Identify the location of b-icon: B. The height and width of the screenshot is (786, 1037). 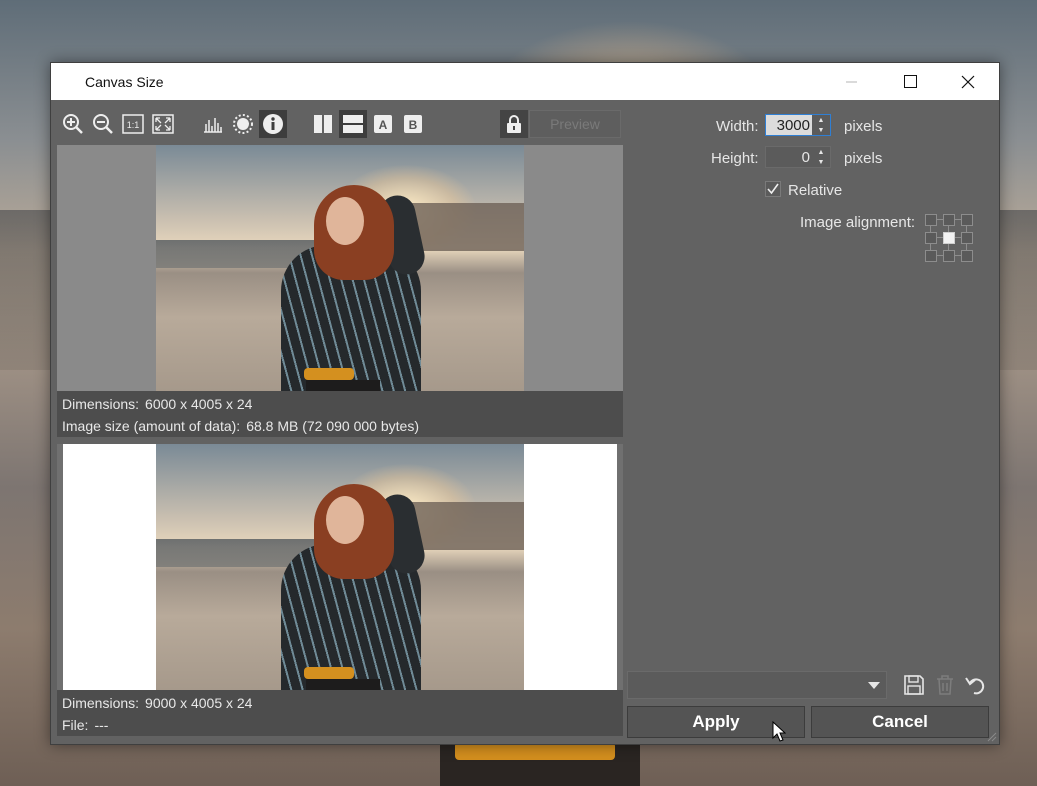
(413, 124).